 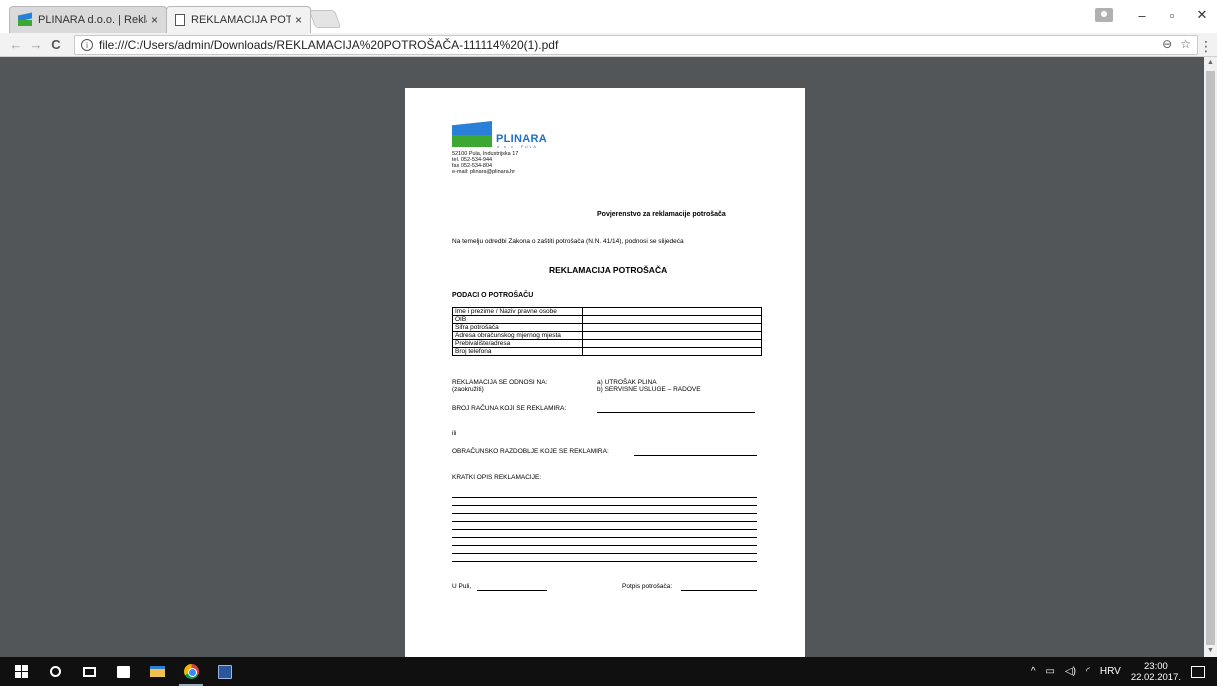 What do you see at coordinates (484, 172) in the screenshot?
I see `email-line: e-mail: plinara@plinara.hr` at bounding box center [484, 172].